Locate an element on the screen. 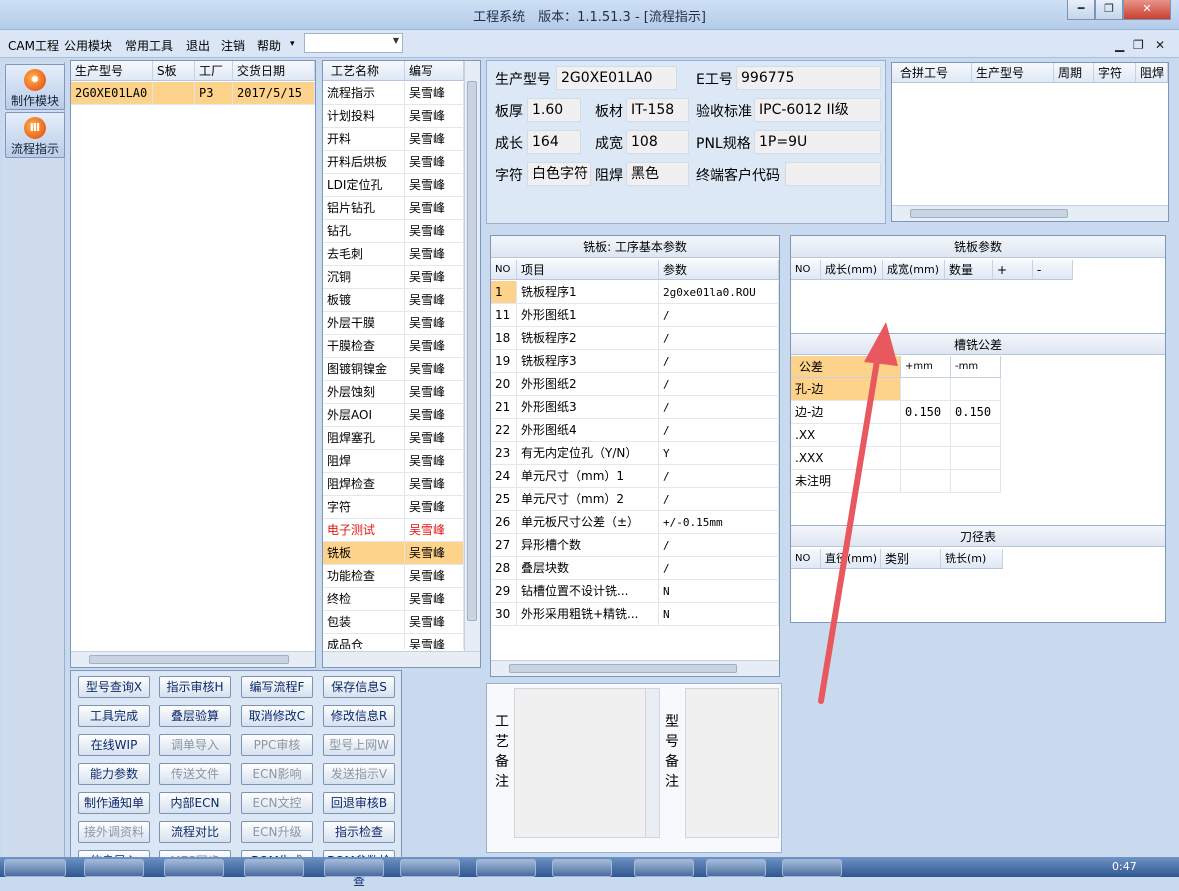 This screenshot has height=891, width=1179. chevron-down-icon: ▾ is located at coordinates (292, 44).